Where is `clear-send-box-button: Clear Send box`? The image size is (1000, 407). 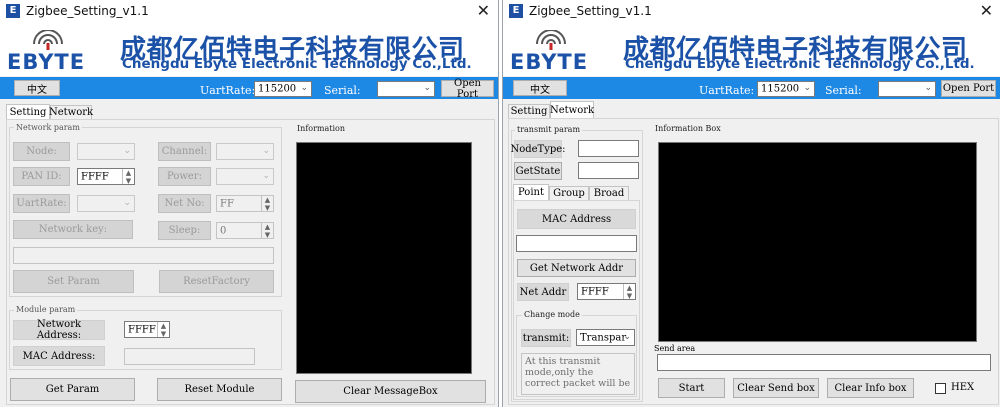 clear-send-box-button: Clear Send box is located at coordinates (776, 388).